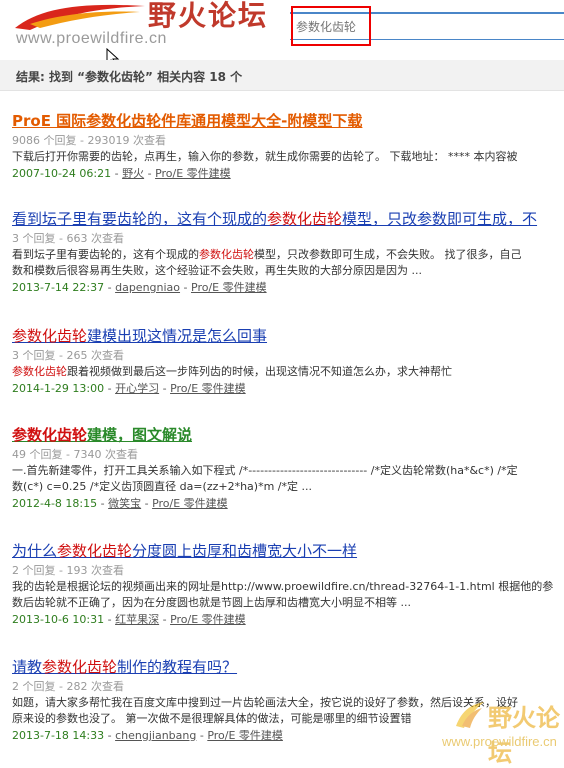  What do you see at coordinates (58, 735) in the screenshot?
I see `result-date: 2013-7-18 14:33` at bounding box center [58, 735].